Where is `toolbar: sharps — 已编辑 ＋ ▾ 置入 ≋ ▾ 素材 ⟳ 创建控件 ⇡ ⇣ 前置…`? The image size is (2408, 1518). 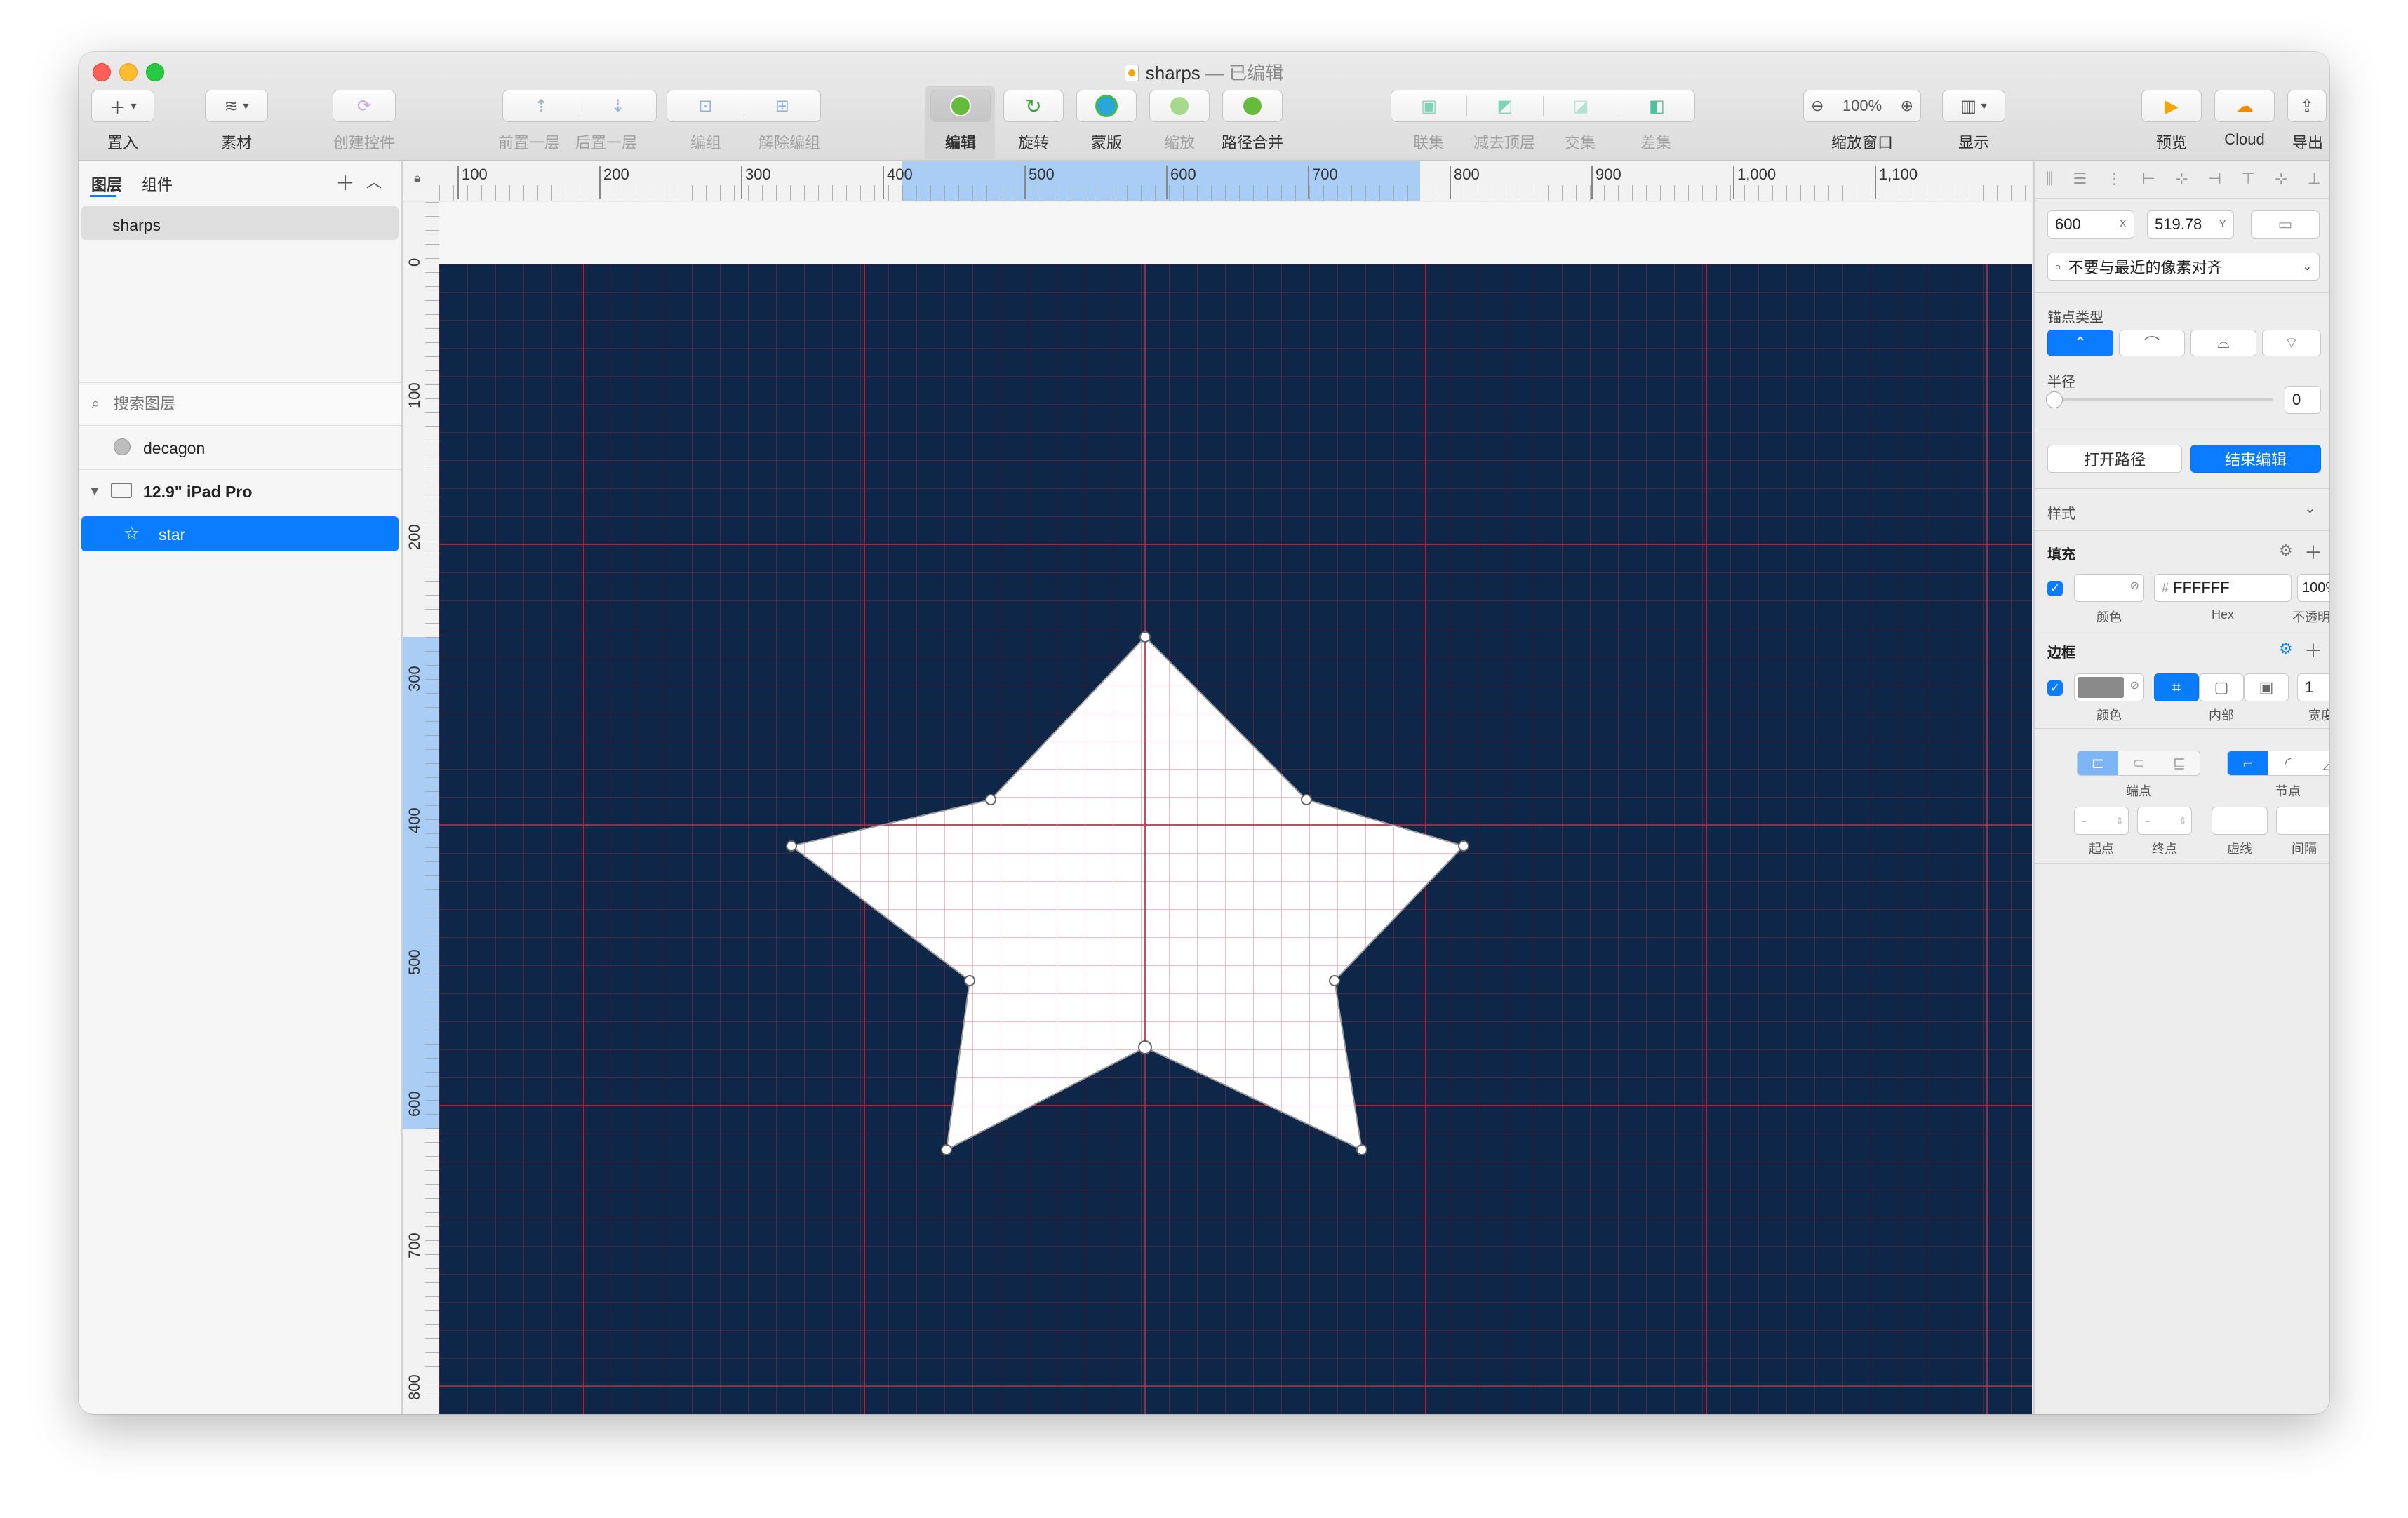 toolbar: sharps — 已编辑 ＋ ▾ 置入 ≋ ▾ 素材 ⟳ 创建控件 ⇡ ⇣ 前置… is located at coordinates (1204, 106).